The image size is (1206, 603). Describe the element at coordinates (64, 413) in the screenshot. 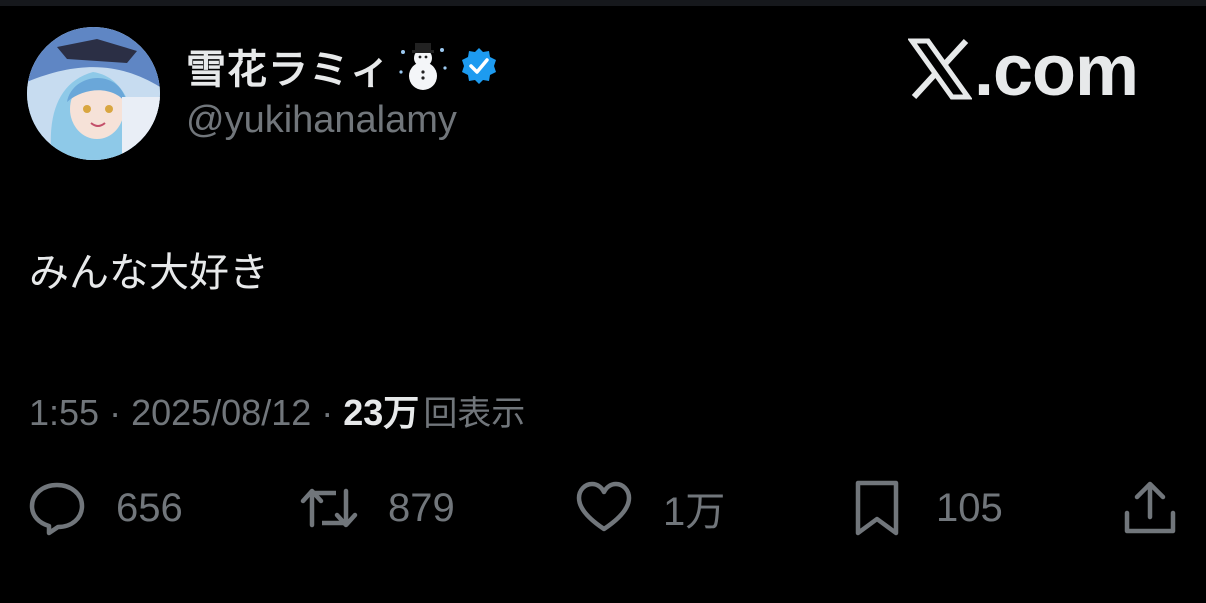

I see `tweet-time: 1:55` at that location.